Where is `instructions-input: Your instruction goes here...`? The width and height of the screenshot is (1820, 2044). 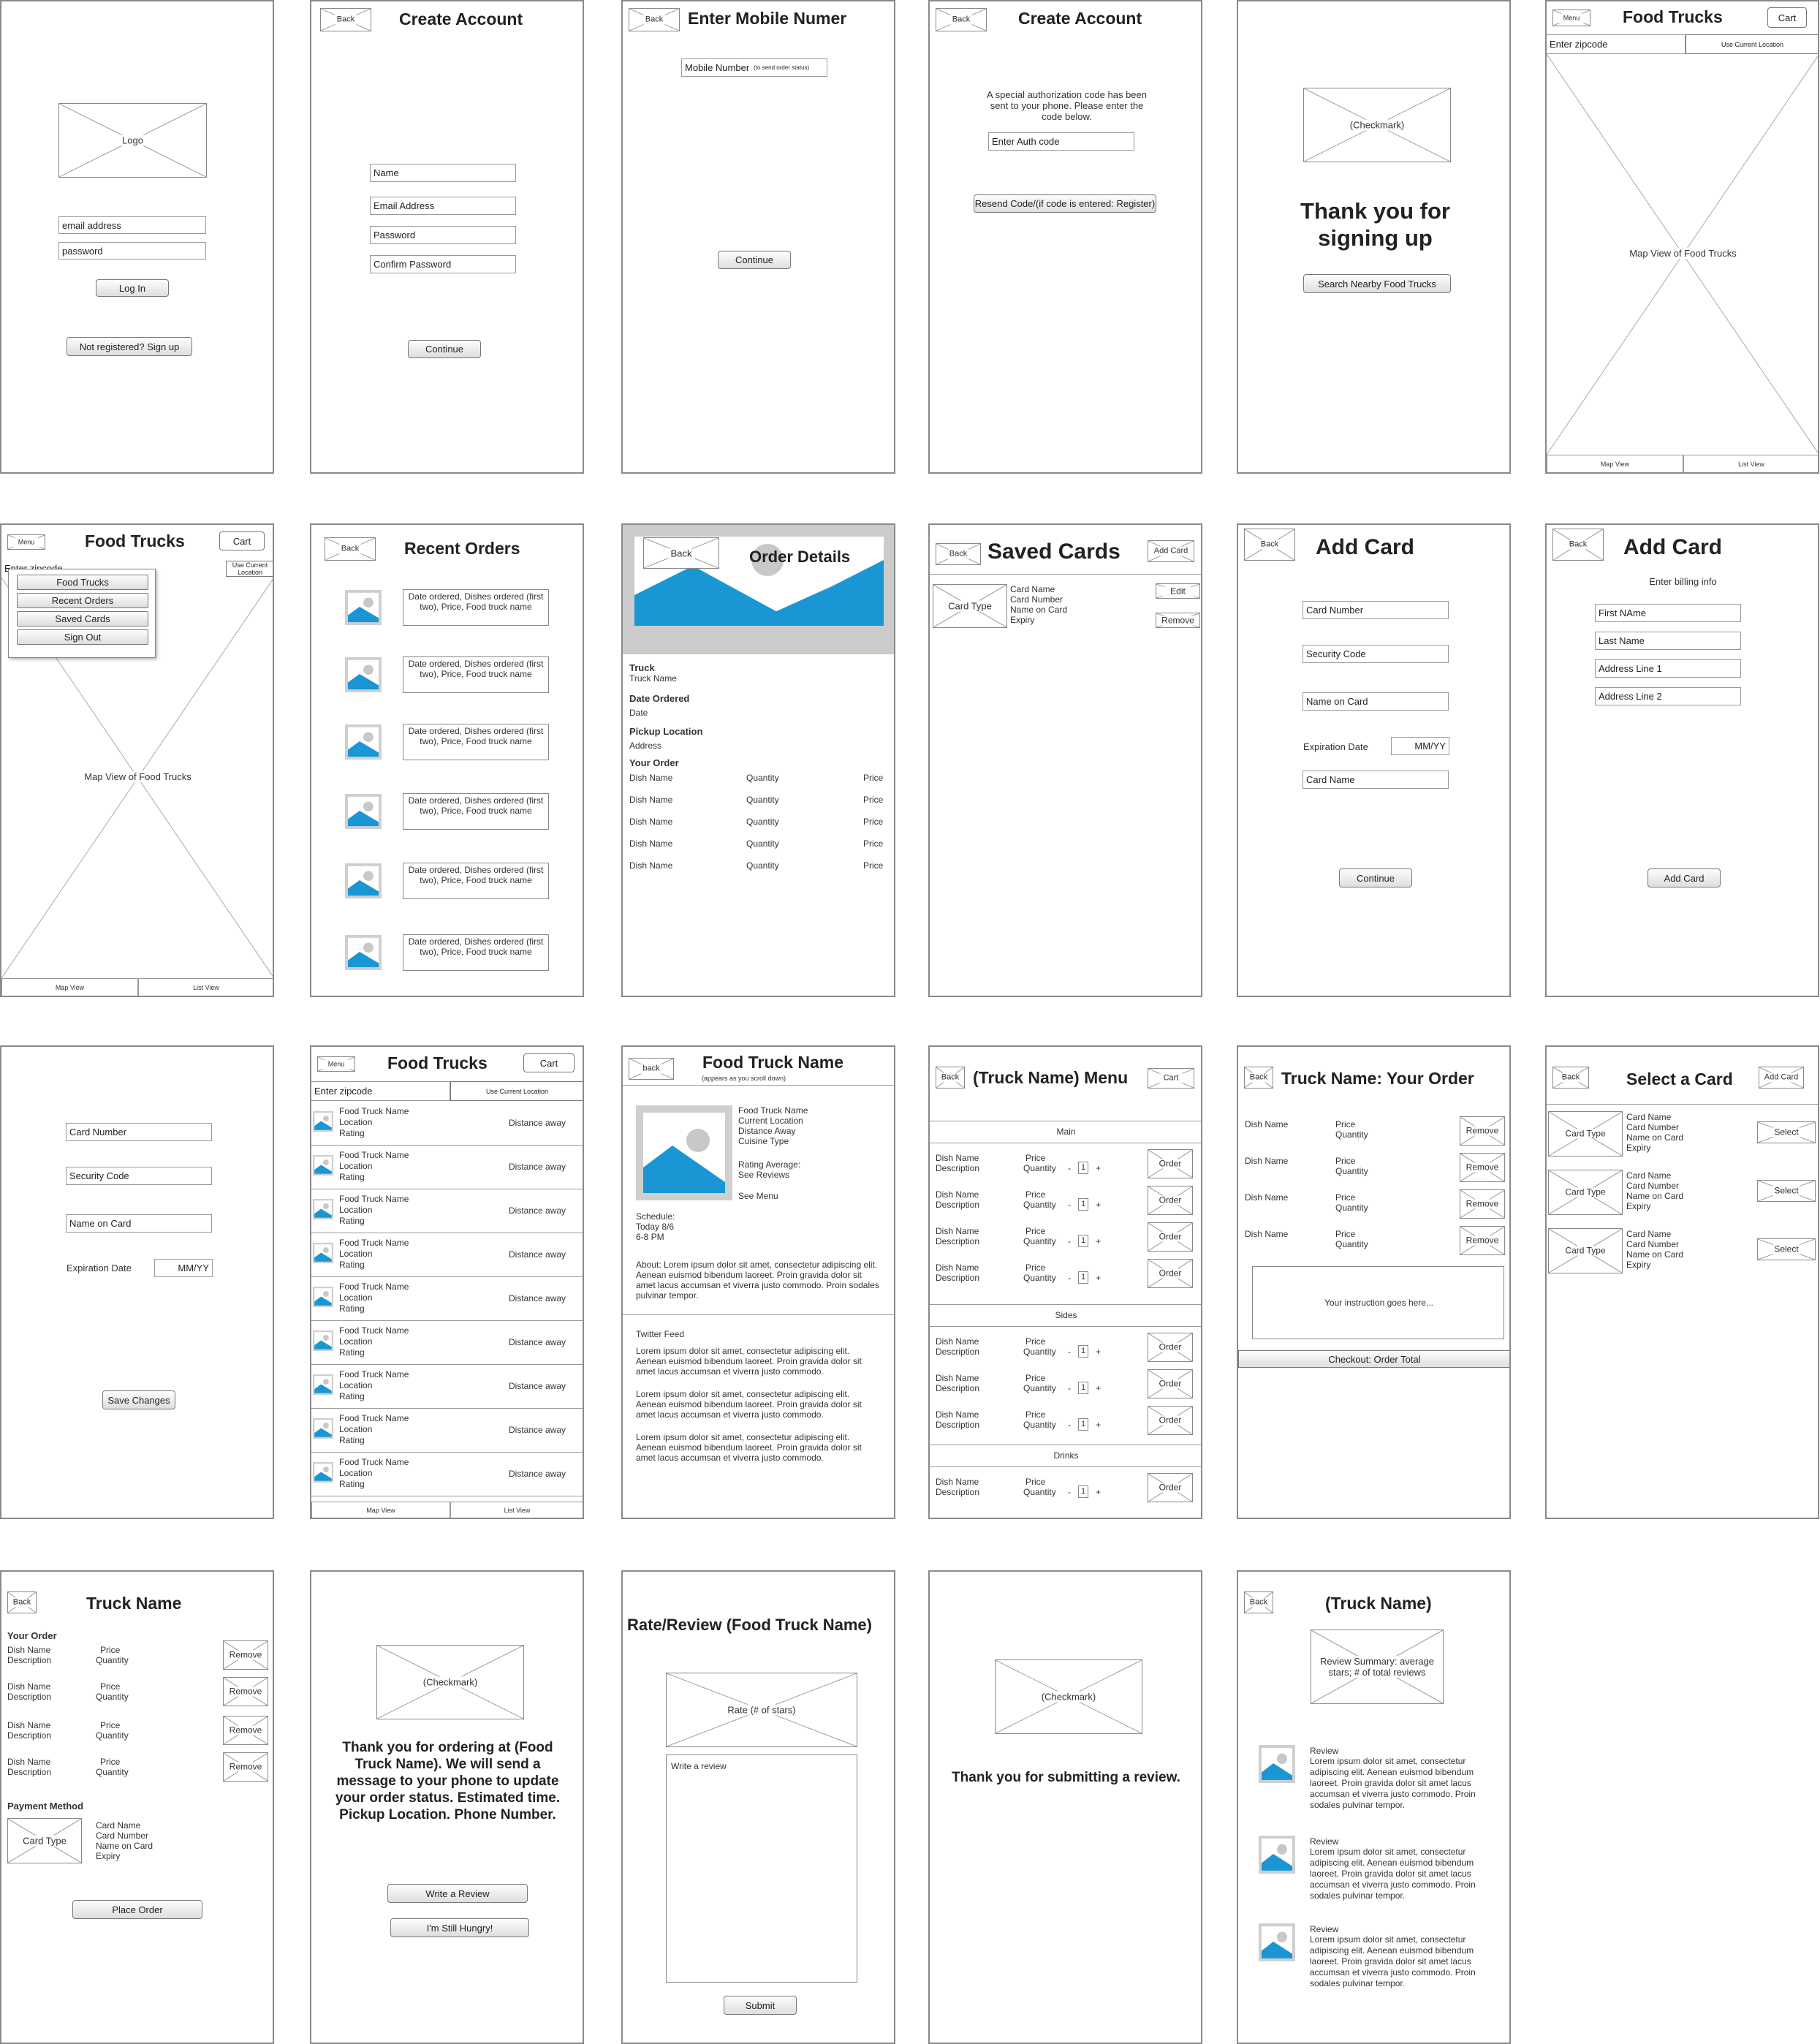 instructions-input: Your instruction goes here... is located at coordinates (1378, 1303).